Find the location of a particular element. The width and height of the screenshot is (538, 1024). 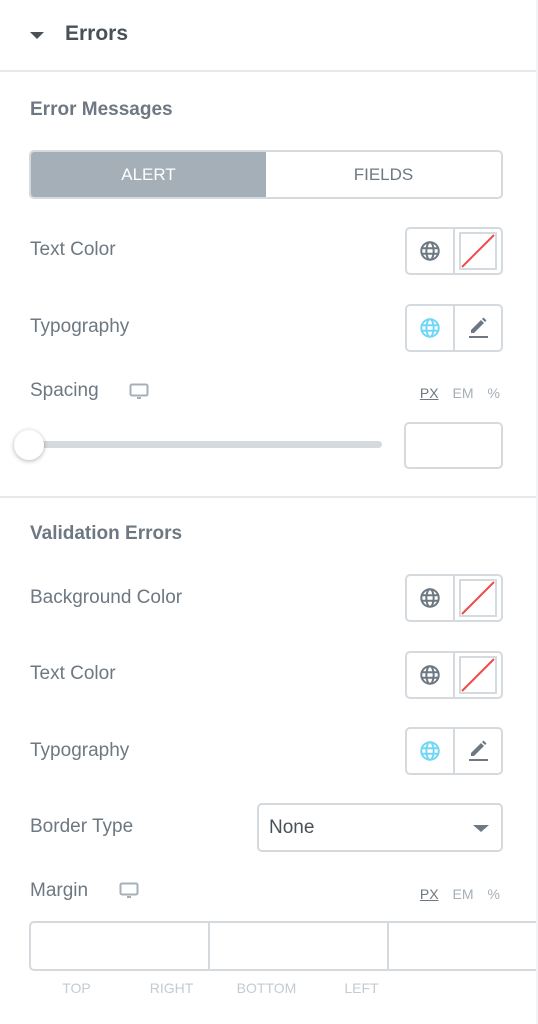

section-title: Errors is located at coordinates (97, 33).